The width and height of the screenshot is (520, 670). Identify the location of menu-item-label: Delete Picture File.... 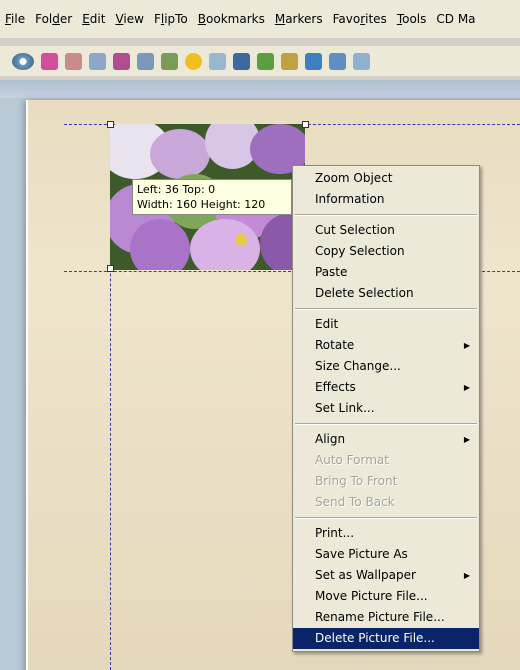
(375, 638).